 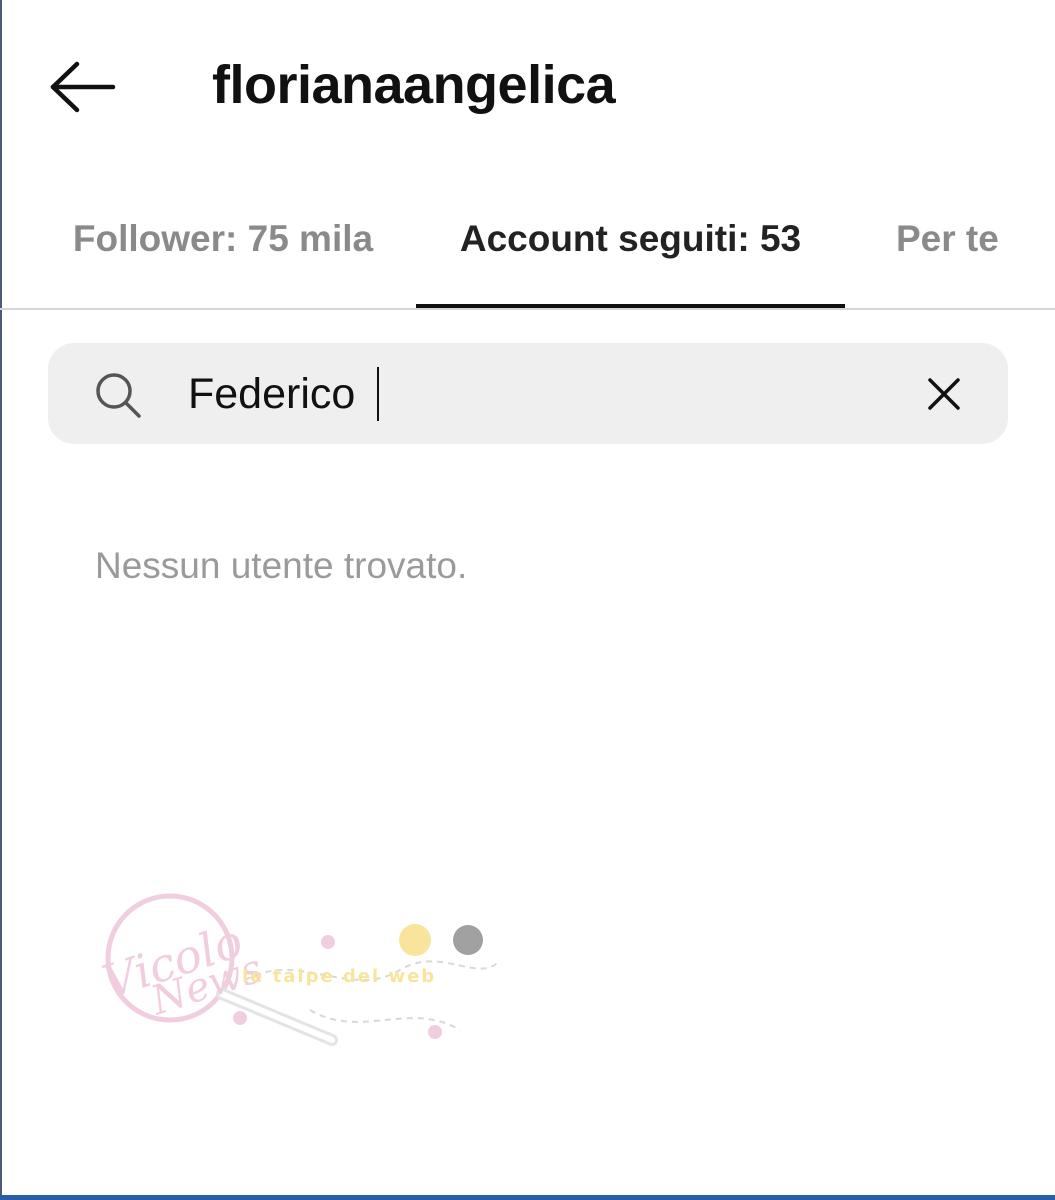 I want to click on back-button, so click(x=82, y=87).